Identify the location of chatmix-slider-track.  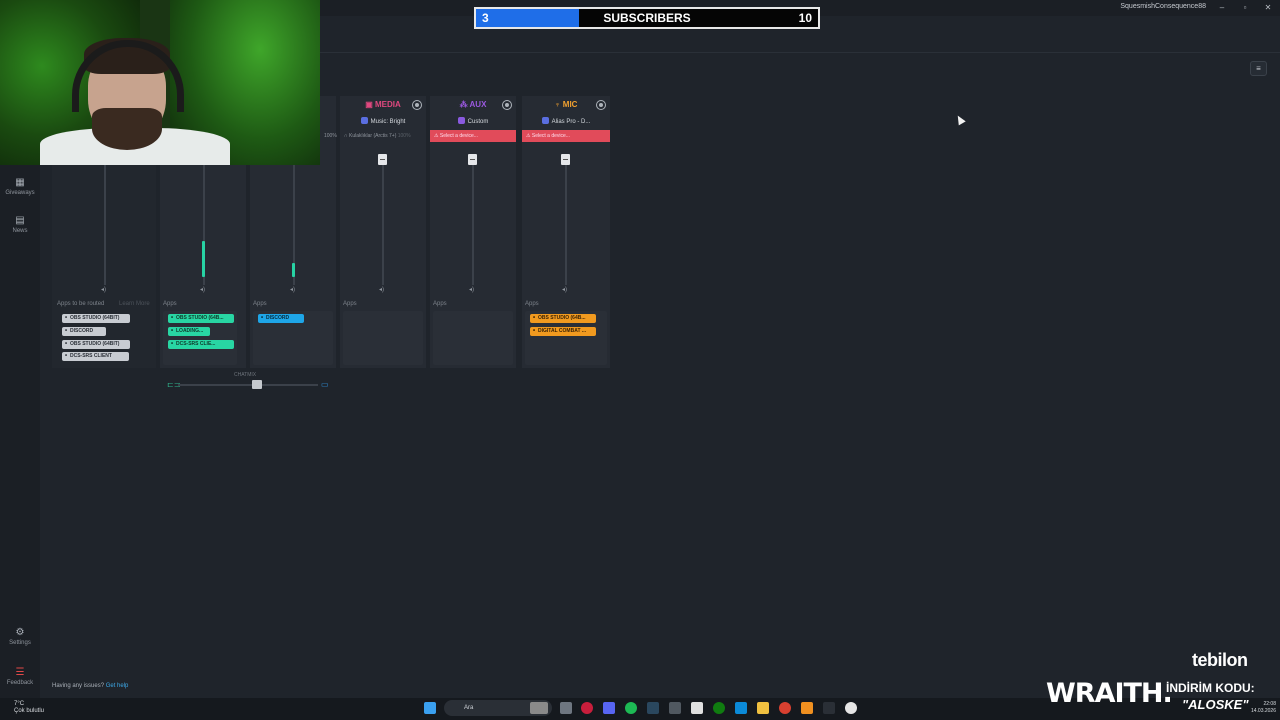
(248, 385).